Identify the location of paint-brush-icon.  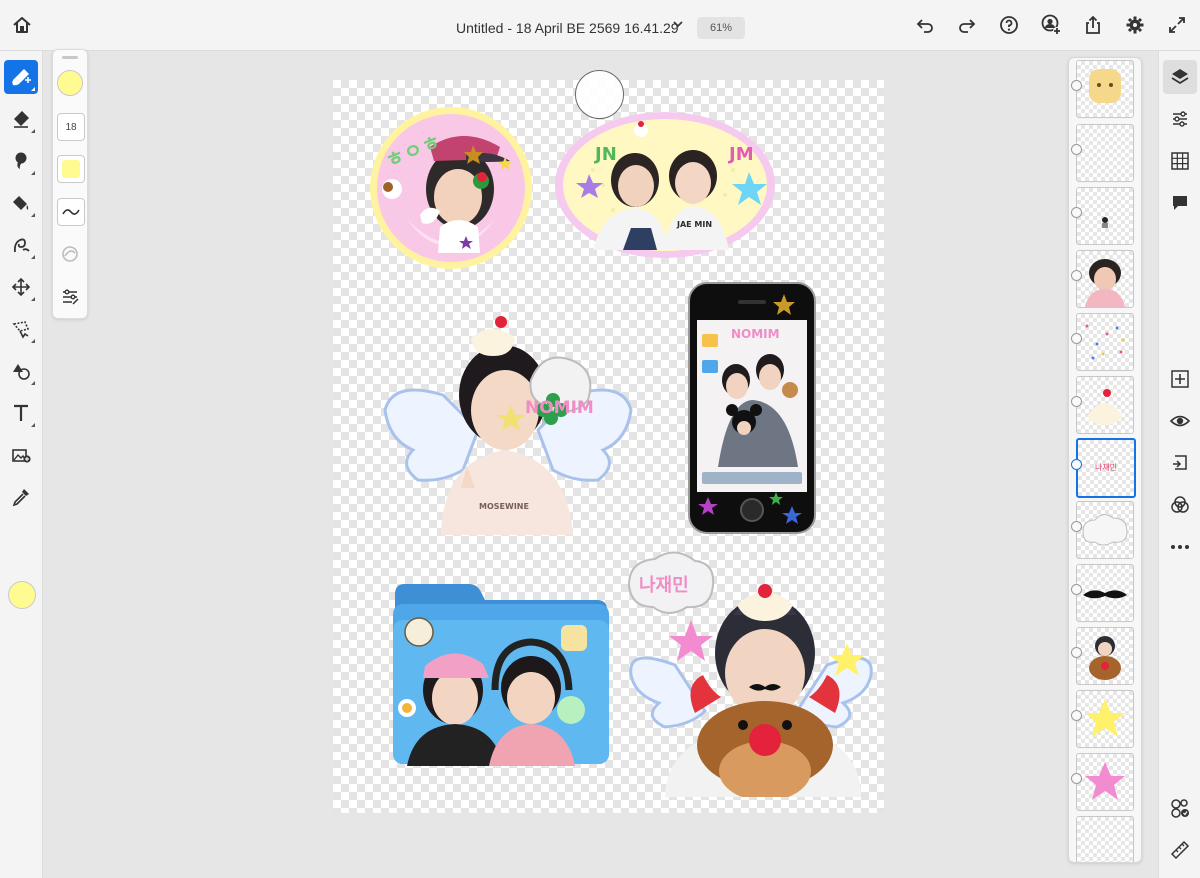
(21, 77).